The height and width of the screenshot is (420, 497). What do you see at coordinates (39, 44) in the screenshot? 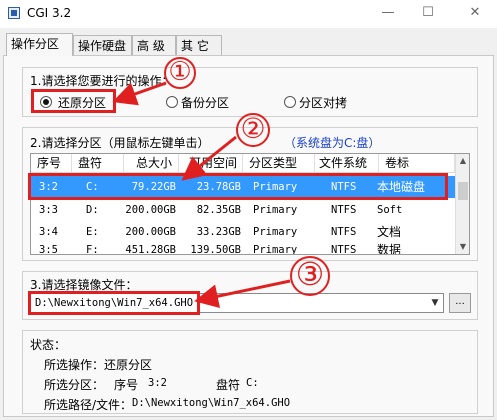
I see `tab-partition: 操作分区` at bounding box center [39, 44].